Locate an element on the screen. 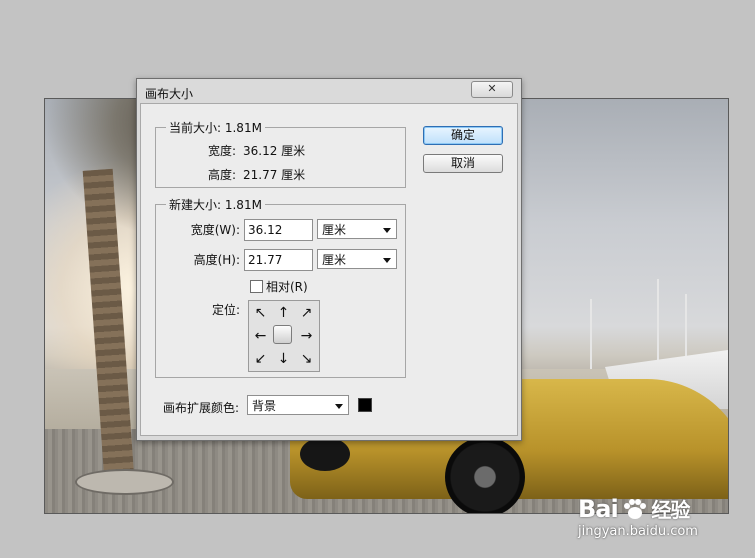 The width and height of the screenshot is (755, 558). current-height-label: 高度: is located at coordinates (221, 175).